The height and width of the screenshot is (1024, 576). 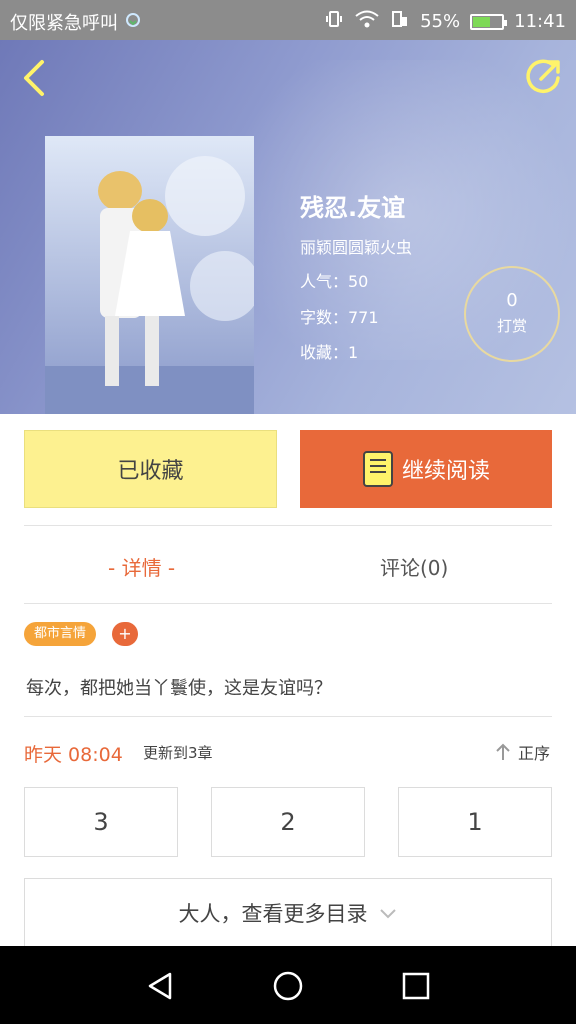 I want to click on nav-back-button, so click(x=160, y=986).